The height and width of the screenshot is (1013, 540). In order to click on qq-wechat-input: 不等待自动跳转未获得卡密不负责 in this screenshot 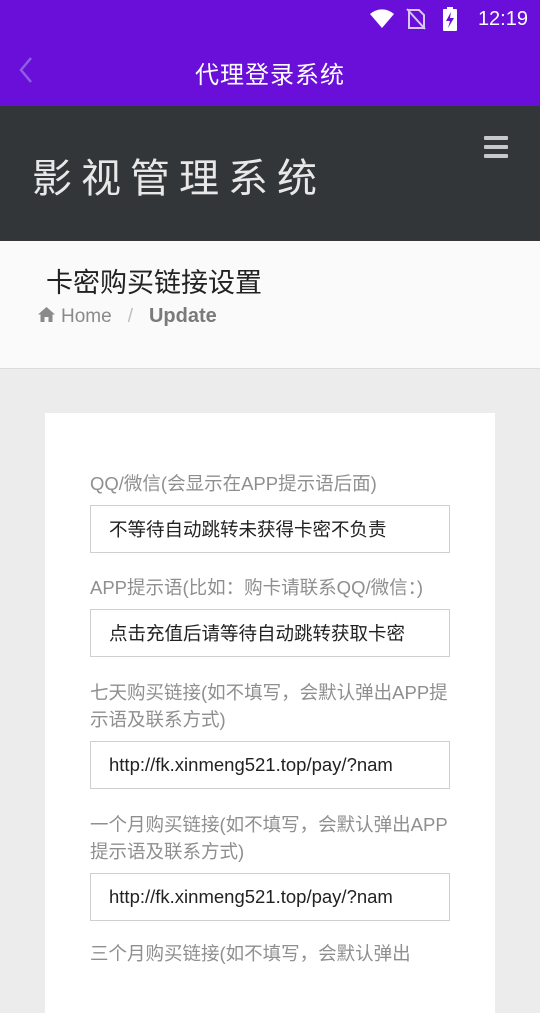, I will do `click(270, 529)`.